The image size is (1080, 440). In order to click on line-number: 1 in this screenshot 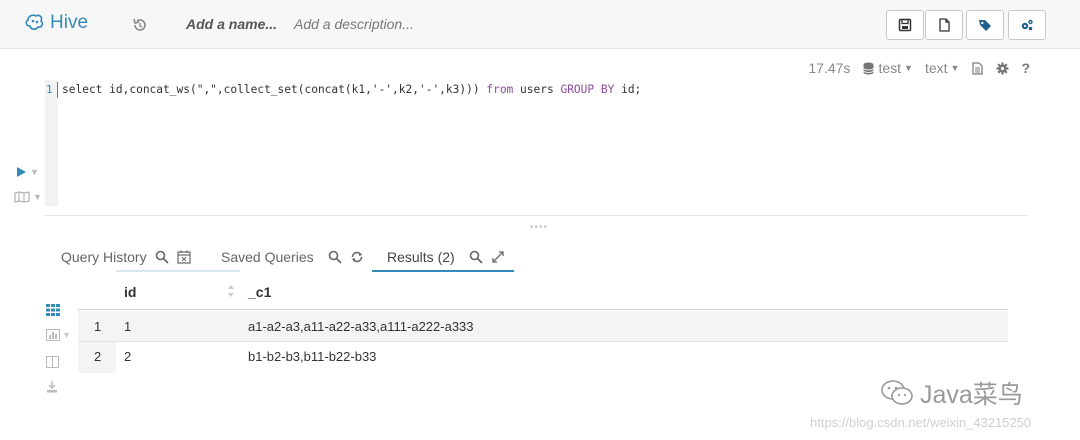, I will do `click(49, 89)`.